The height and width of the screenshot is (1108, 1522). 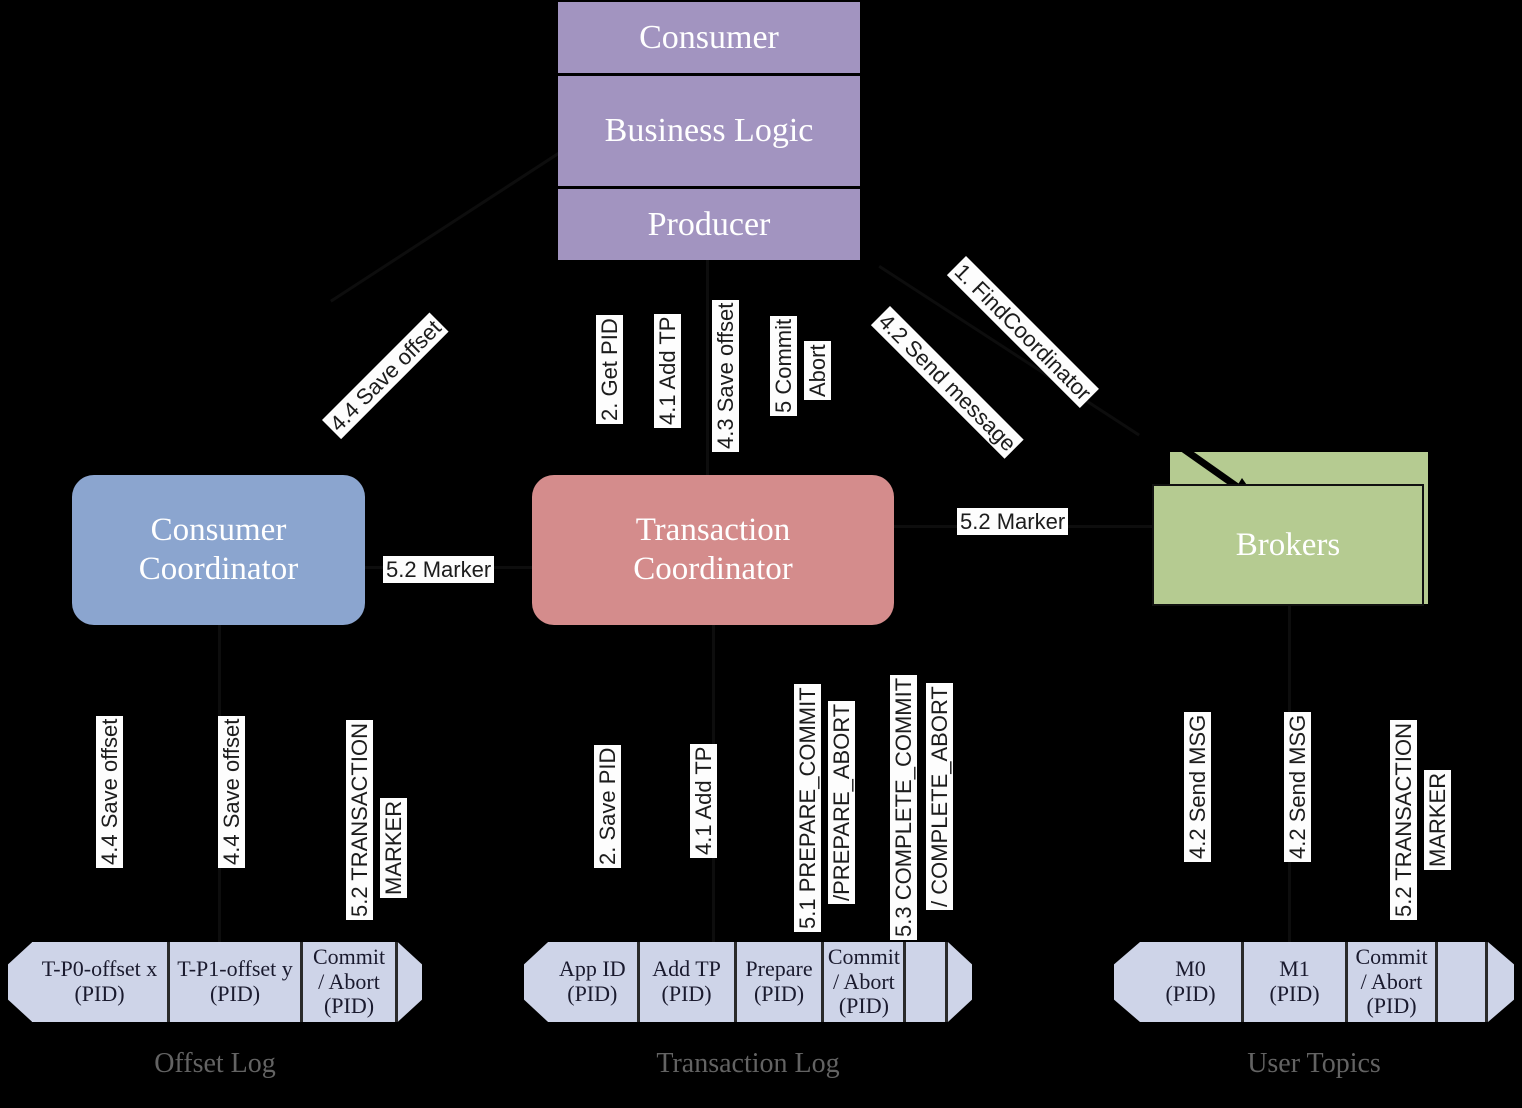 I want to click on transaction-log-caption: Transaction Log, so click(x=748, y=1063).